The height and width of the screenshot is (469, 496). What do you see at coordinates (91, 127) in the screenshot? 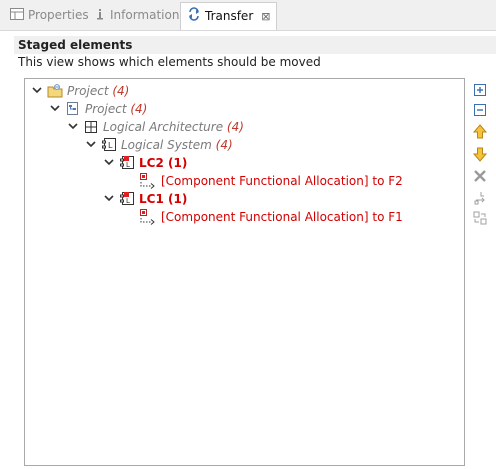
I see `logical-architecture-icon` at bounding box center [91, 127].